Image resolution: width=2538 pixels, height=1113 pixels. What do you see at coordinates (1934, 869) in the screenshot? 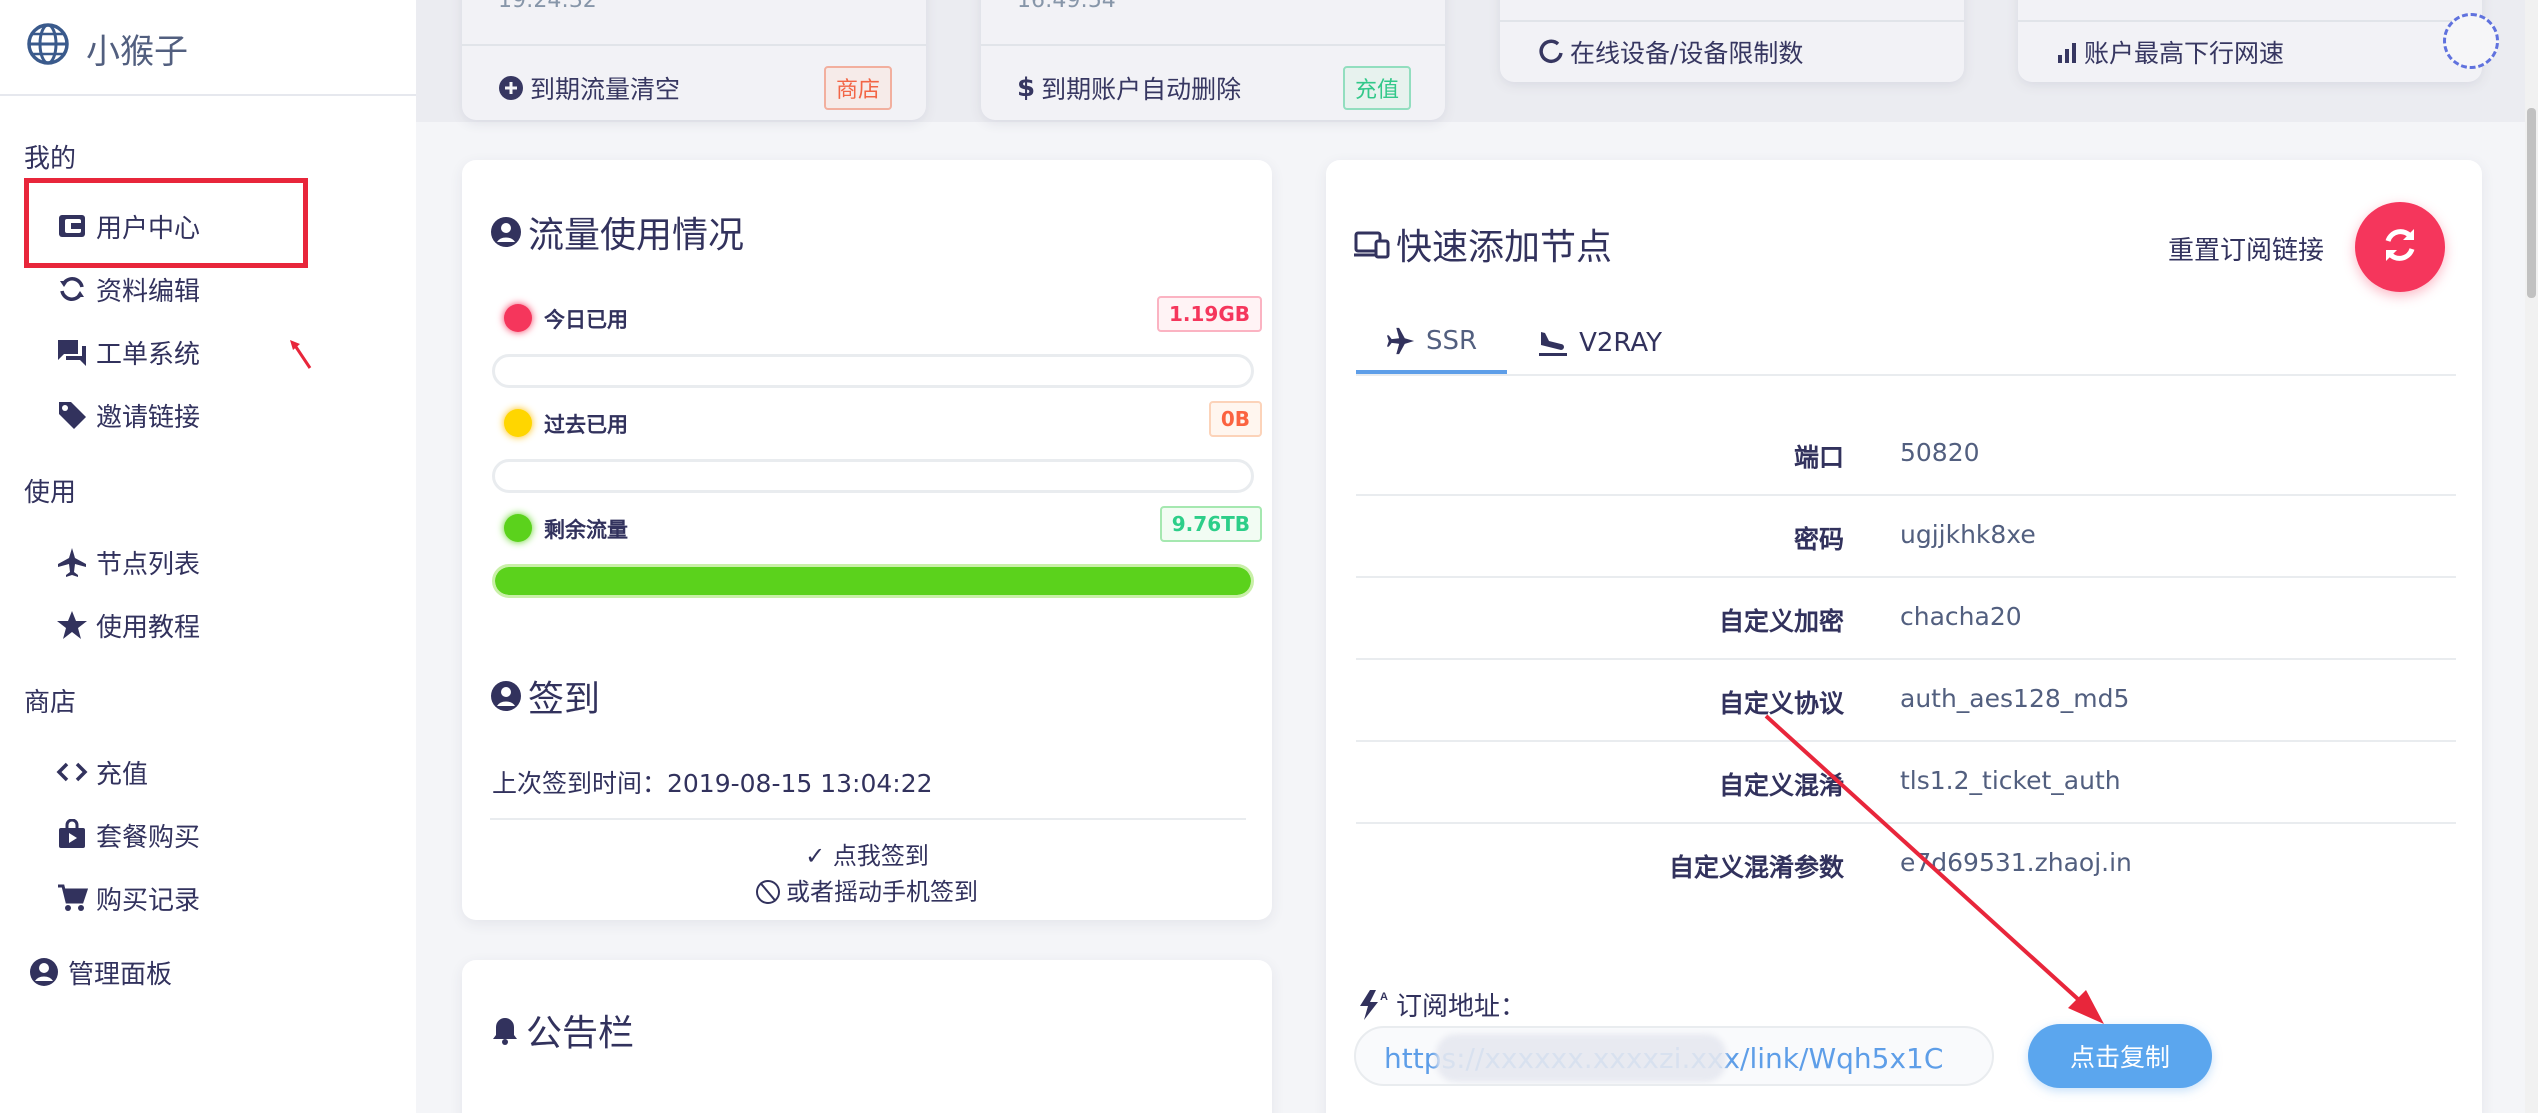
I see `annotation-arrow-large` at bounding box center [1934, 869].